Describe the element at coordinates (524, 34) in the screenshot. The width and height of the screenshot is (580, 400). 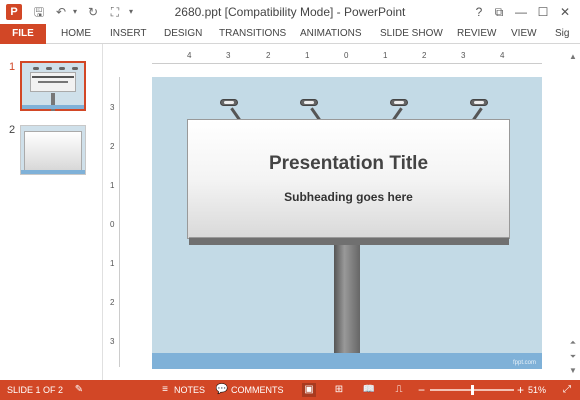
I see `tab-view: VIEW` at that location.